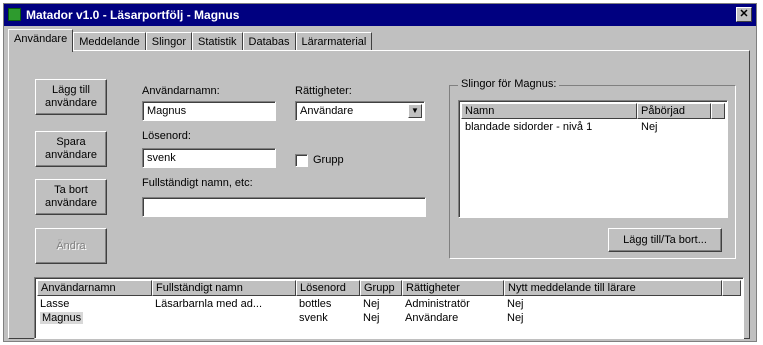 This screenshot has width=763, height=345. Describe the element at coordinates (71, 103) in the screenshot. I see `add-user-line2: användare` at that location.